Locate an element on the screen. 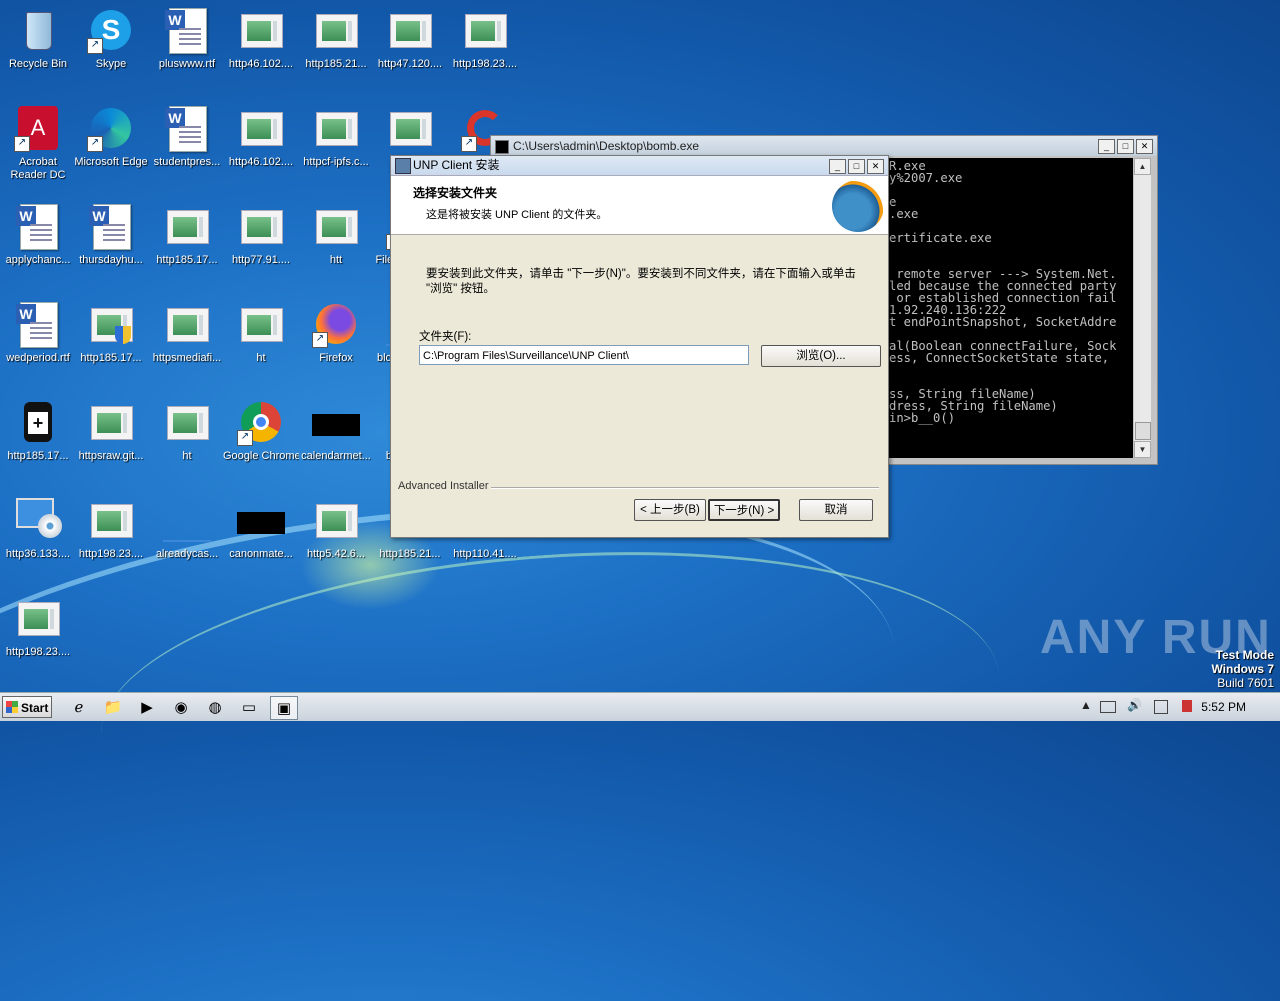 The image size is (1280, 1001). security-flag-icon is located at coordinates (1187, 706).